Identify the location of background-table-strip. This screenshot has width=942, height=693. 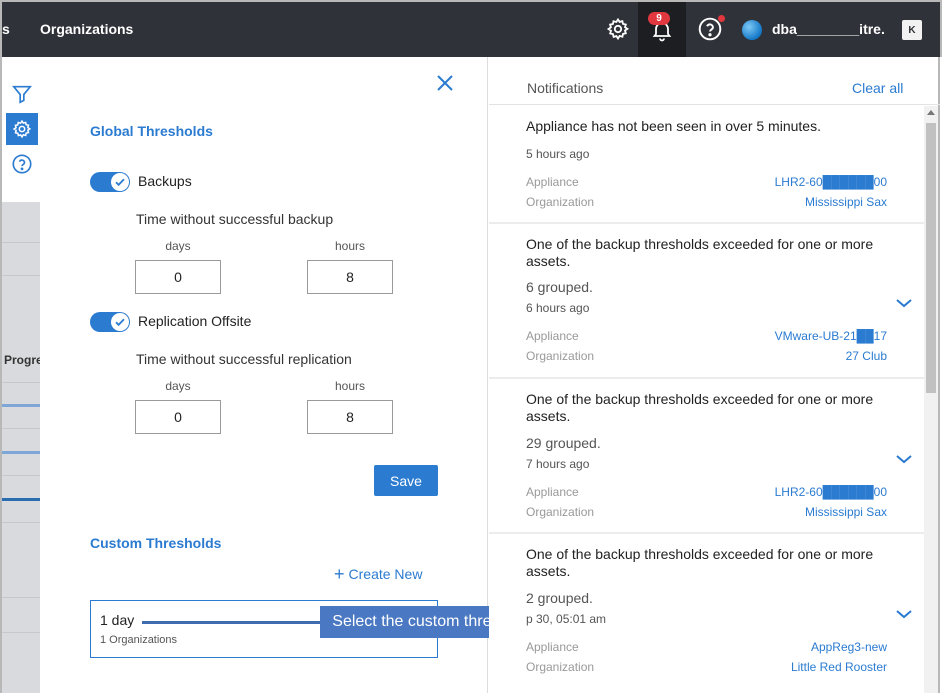
(22, 447).